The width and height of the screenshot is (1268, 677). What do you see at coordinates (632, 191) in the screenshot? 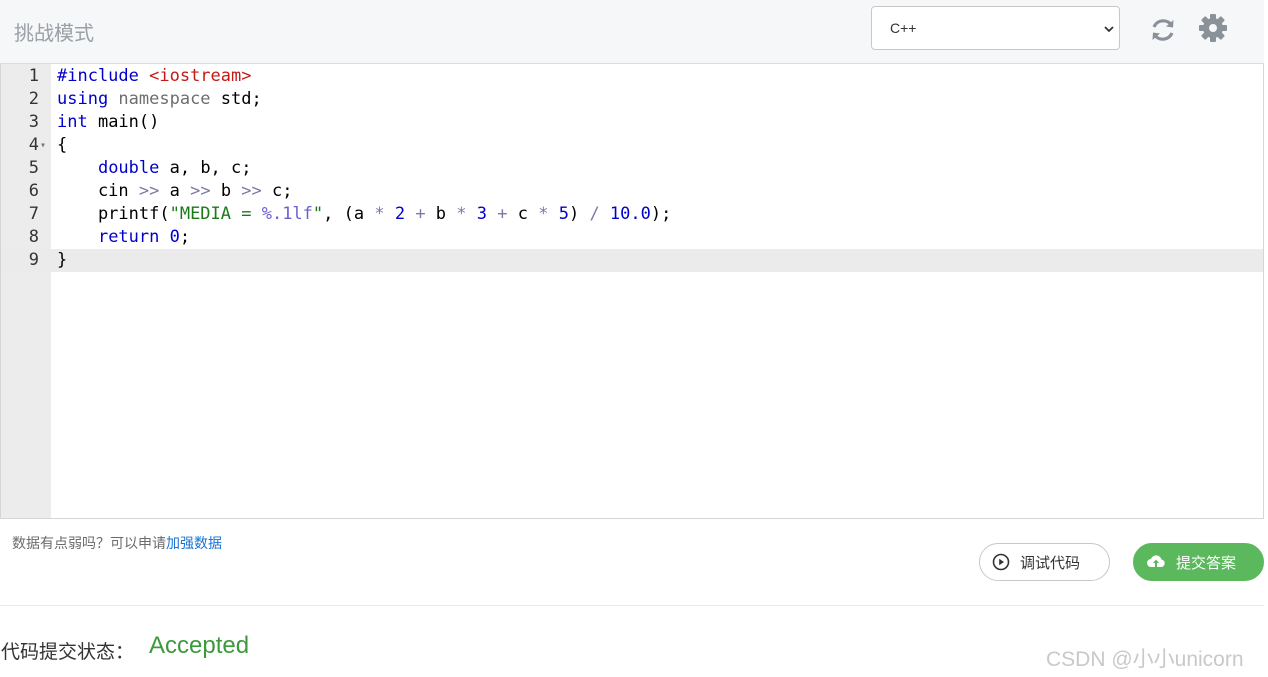
I see `code-line: 6 cin >> a >> b >> c;` at bounding box center [632, 191].